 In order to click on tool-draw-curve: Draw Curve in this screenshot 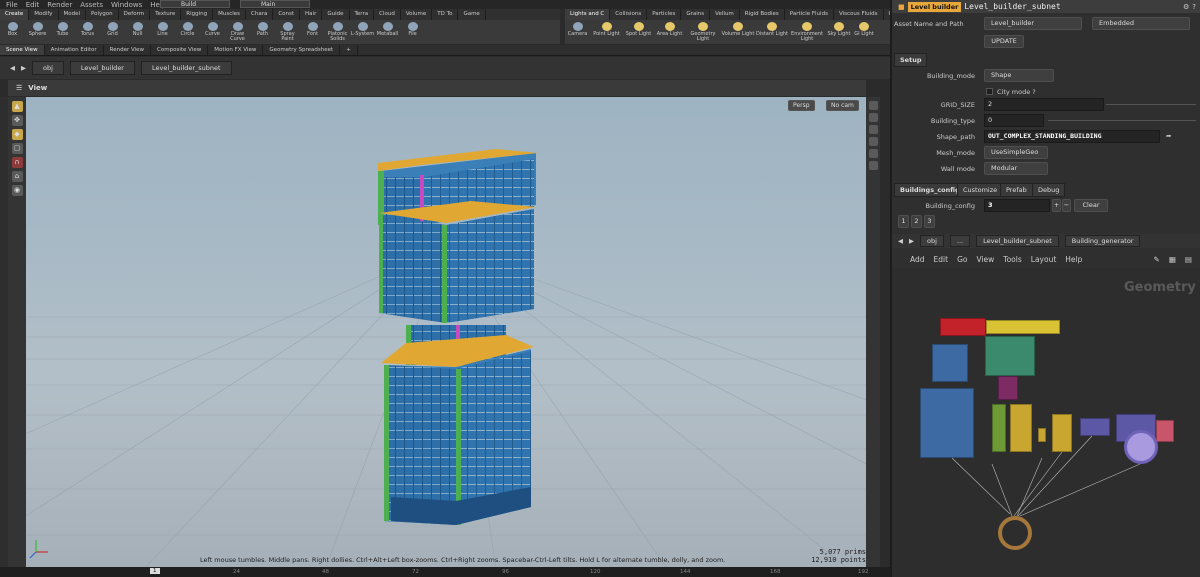, I will do `click(237, 32)`.